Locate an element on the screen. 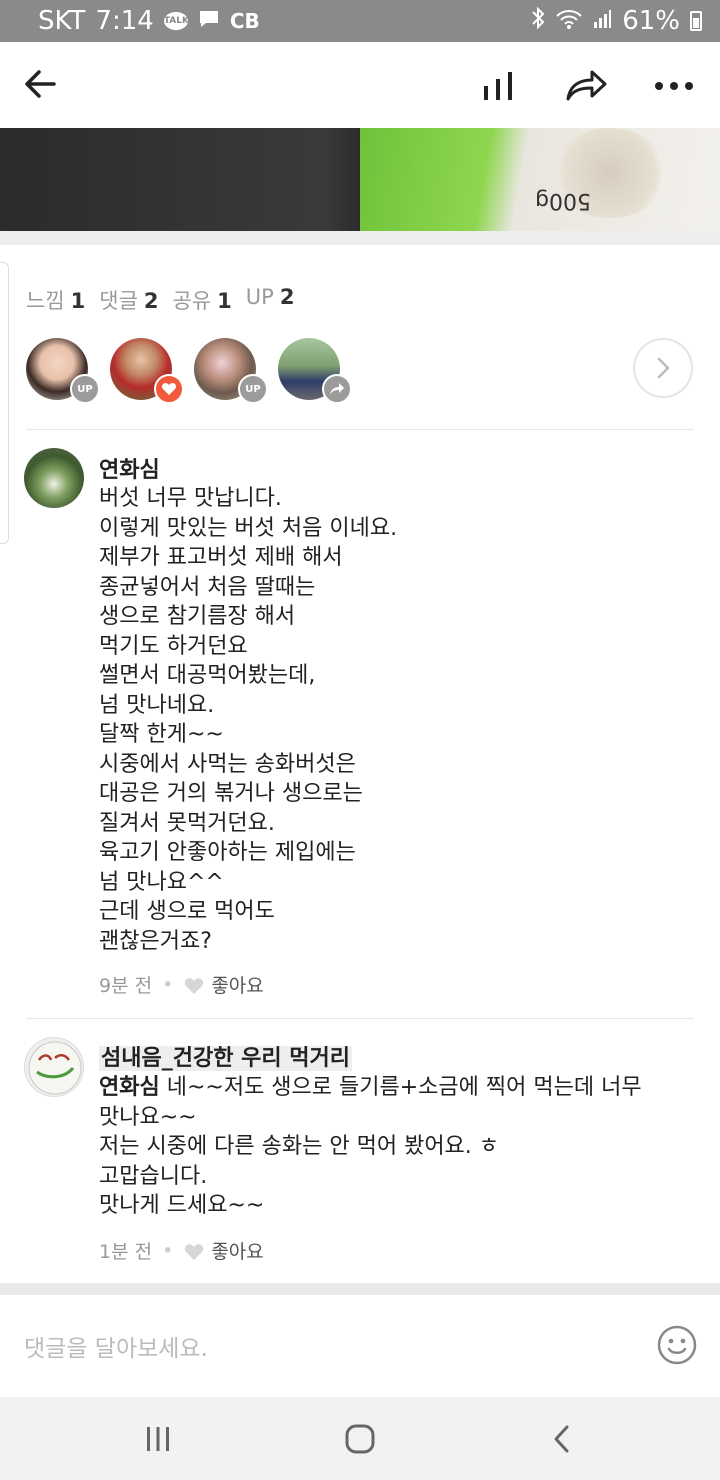  bar-chart-icon is located at coordinates (498, 86).